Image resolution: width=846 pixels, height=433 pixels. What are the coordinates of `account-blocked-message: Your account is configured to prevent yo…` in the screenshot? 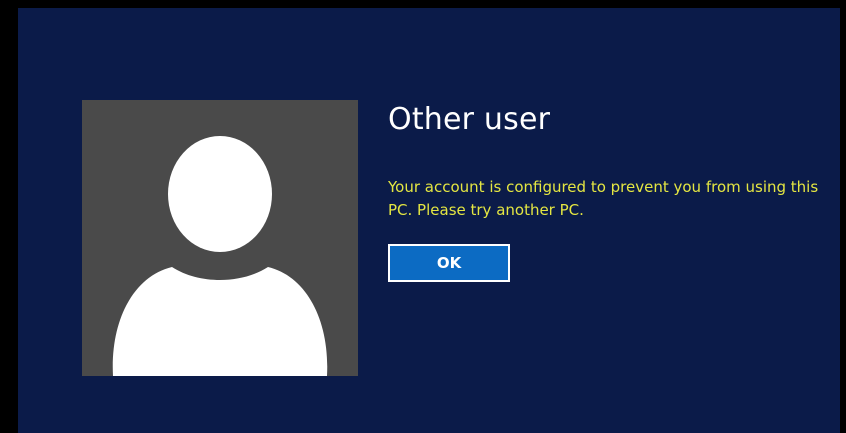 It's located at (603, 198).